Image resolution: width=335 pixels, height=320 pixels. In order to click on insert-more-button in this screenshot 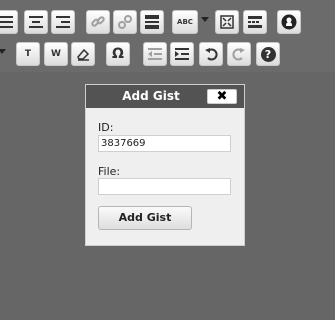, I will do `click(152, 22)`.